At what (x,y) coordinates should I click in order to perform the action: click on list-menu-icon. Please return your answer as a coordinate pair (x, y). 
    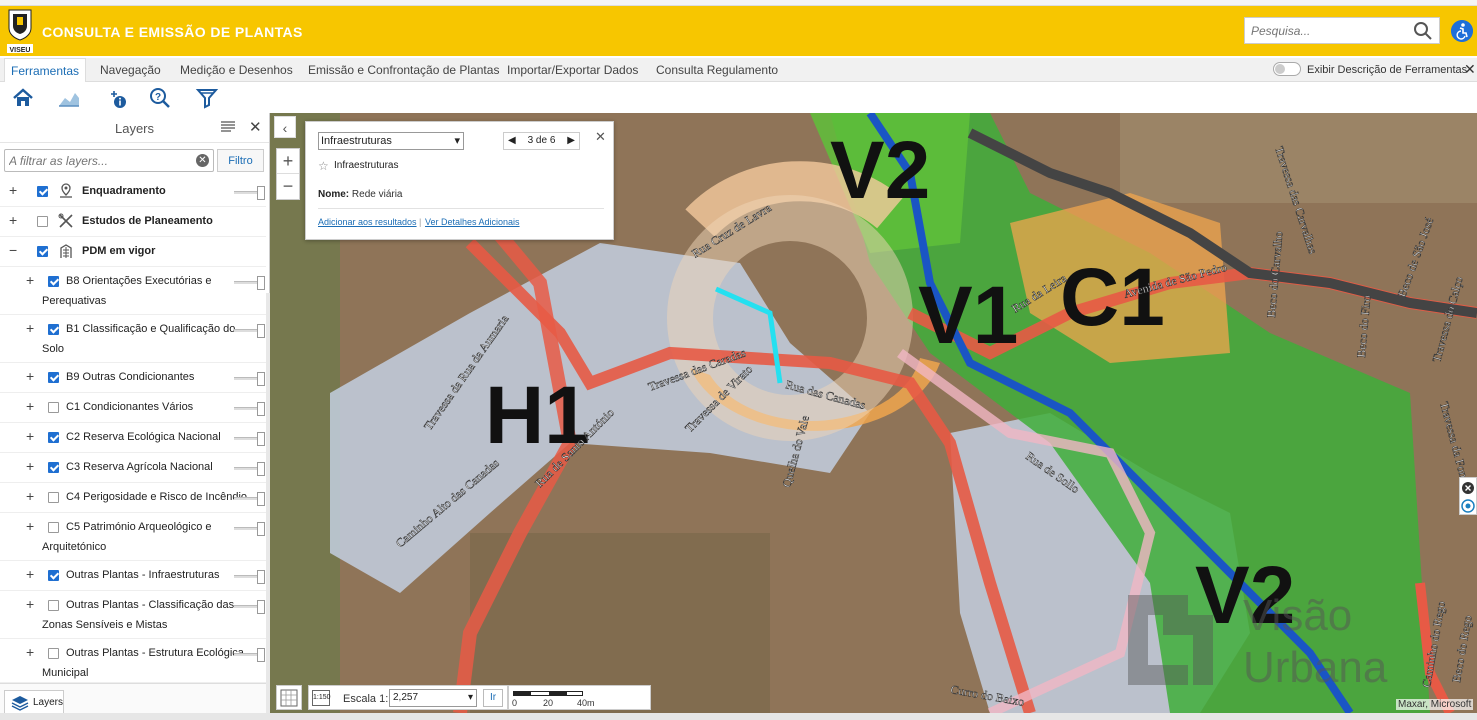
    Looking at the image, I should click on (228, 127).